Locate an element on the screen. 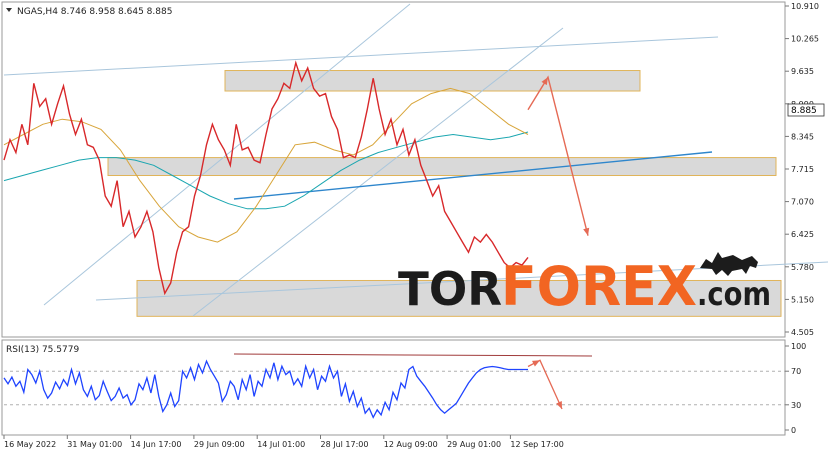 This screenshot has width=828, height=459. brand-logo: TOR FOREX .com is located at coordinates (584, 285).